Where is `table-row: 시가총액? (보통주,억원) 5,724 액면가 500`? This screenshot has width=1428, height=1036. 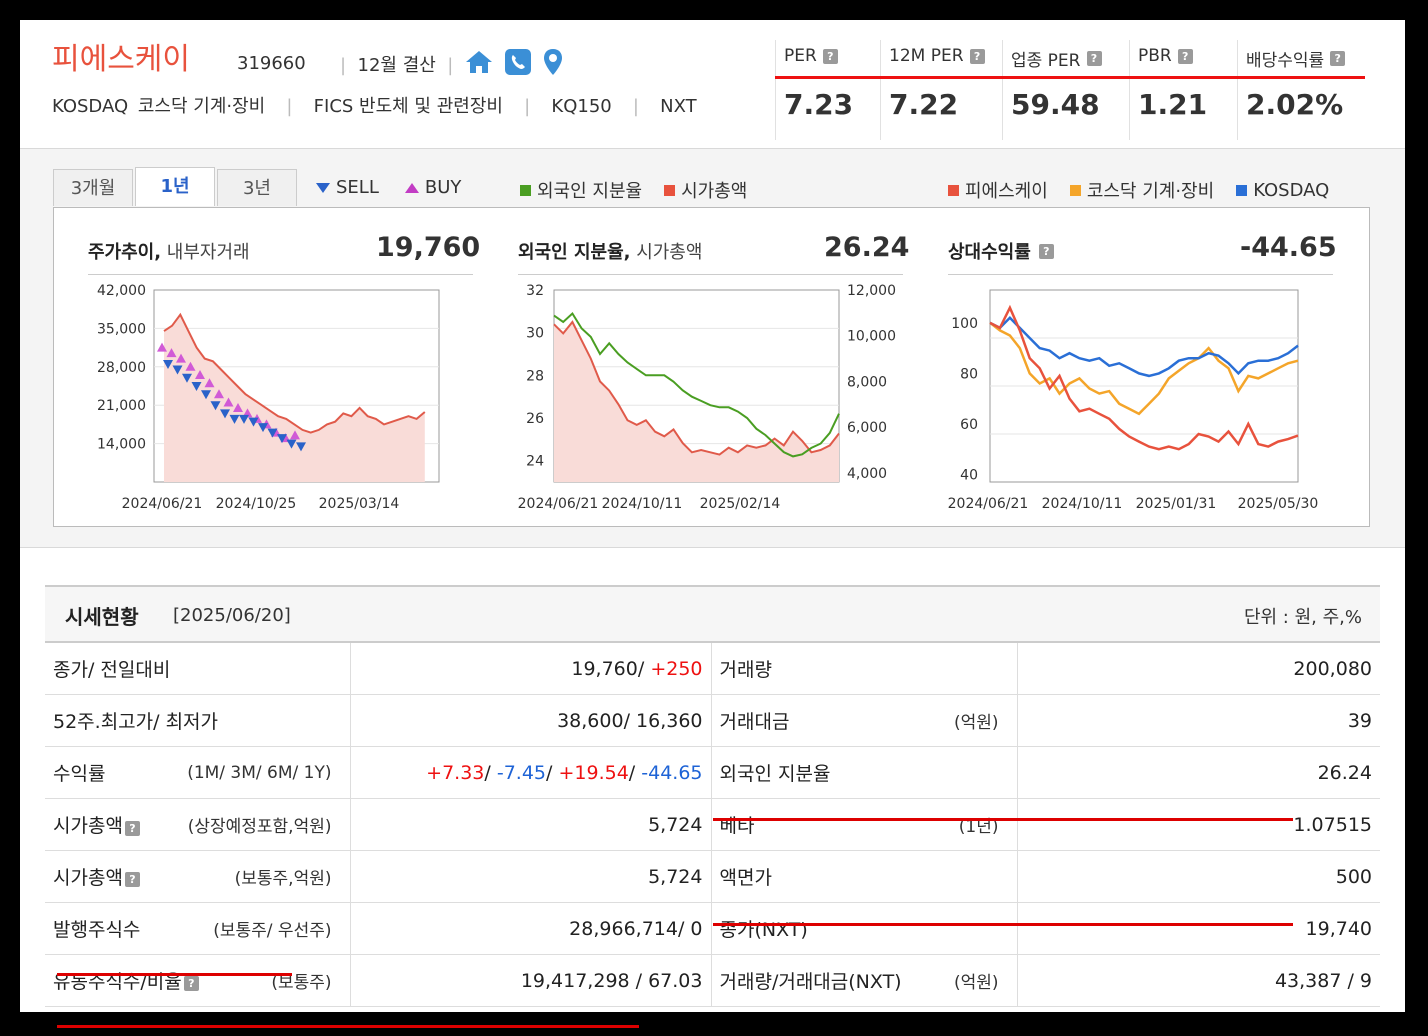 table-row: 시가총액? (보통주,억원) 5,724 액면가 500 is located at coordinates (712, 876).